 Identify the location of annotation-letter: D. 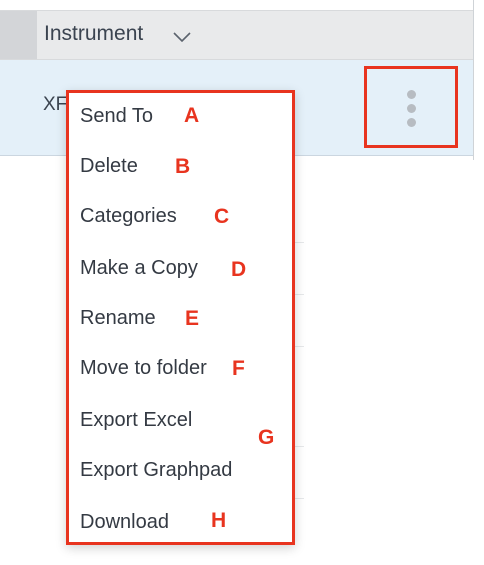
(239, 269).